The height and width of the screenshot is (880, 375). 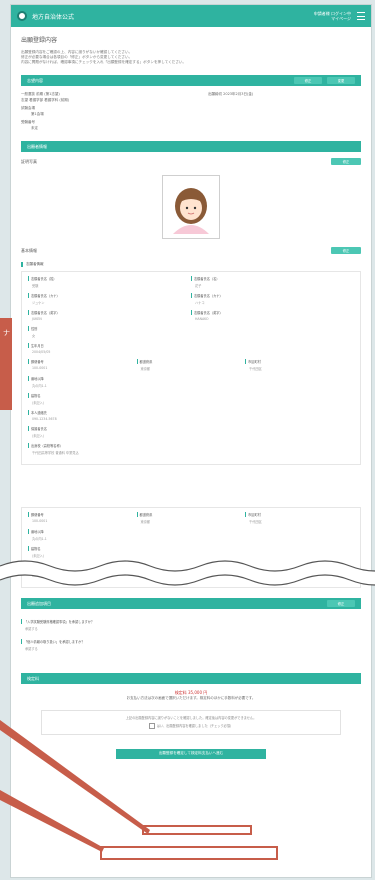 I want to click on checkbox-highlight, so click(x=197, y=830).